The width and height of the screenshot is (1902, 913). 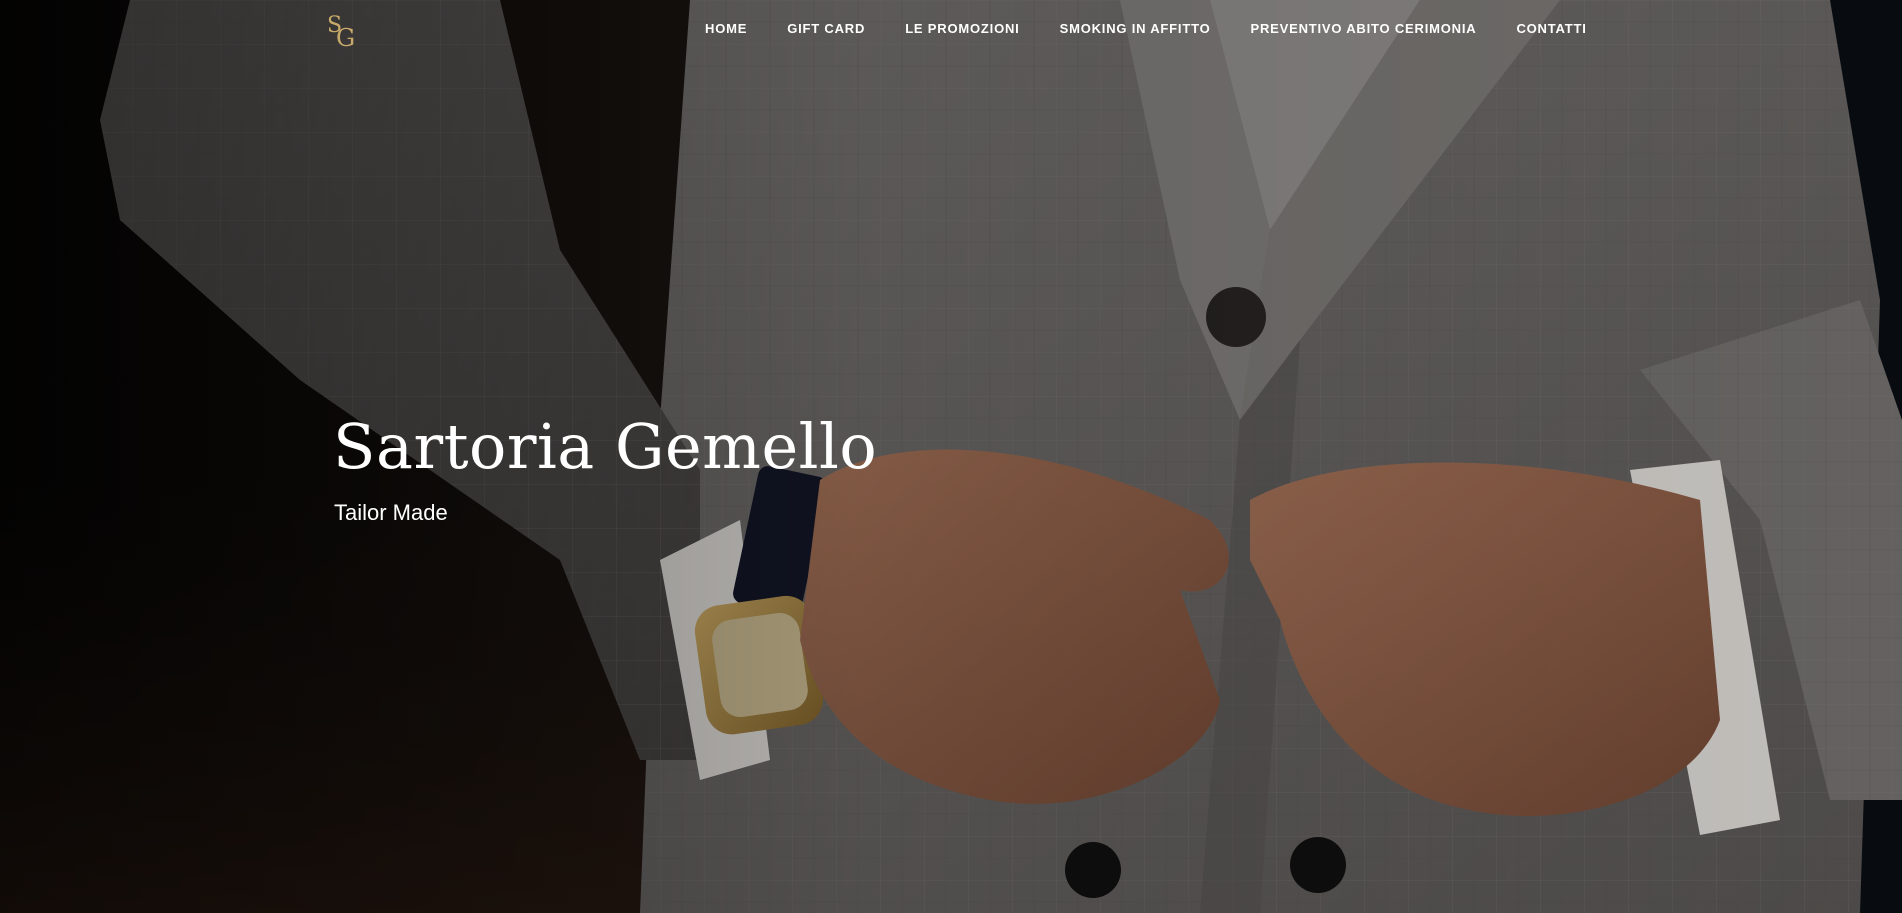 What do you see at coordinates (1364, 28) in the screenshot?
I see `nav-preventivo-abito-cerimonia: PREVENTIVO ABITO CERIMONIA` at bounding box center [1364, 28].